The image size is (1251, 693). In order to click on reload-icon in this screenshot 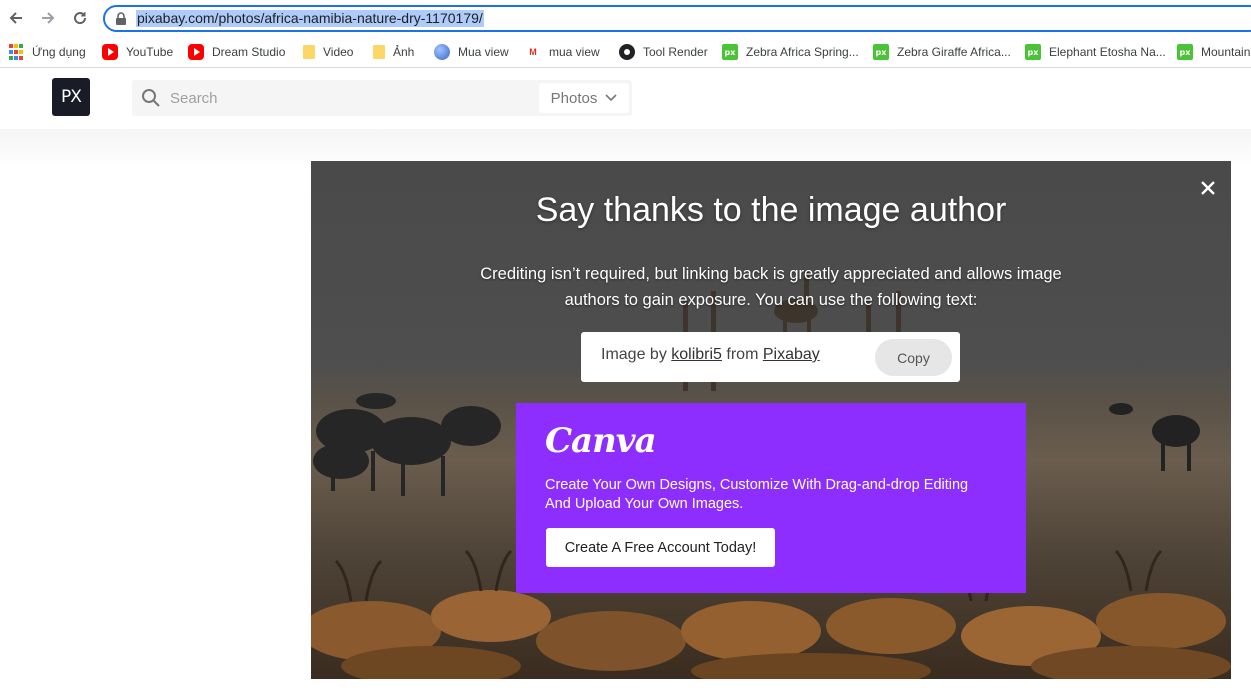, I will do `click(80, 18)`.